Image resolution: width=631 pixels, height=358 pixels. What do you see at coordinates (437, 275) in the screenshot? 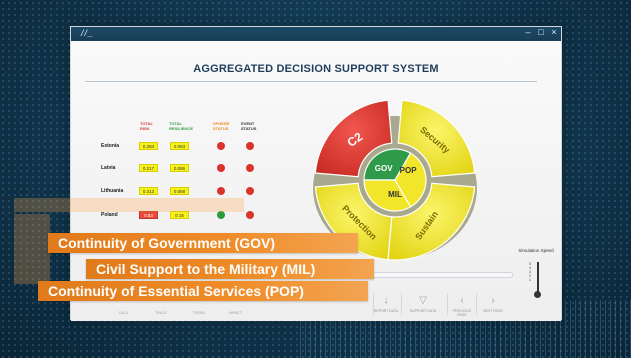
I see `timeline-slider` at bounding box center [437, 275].